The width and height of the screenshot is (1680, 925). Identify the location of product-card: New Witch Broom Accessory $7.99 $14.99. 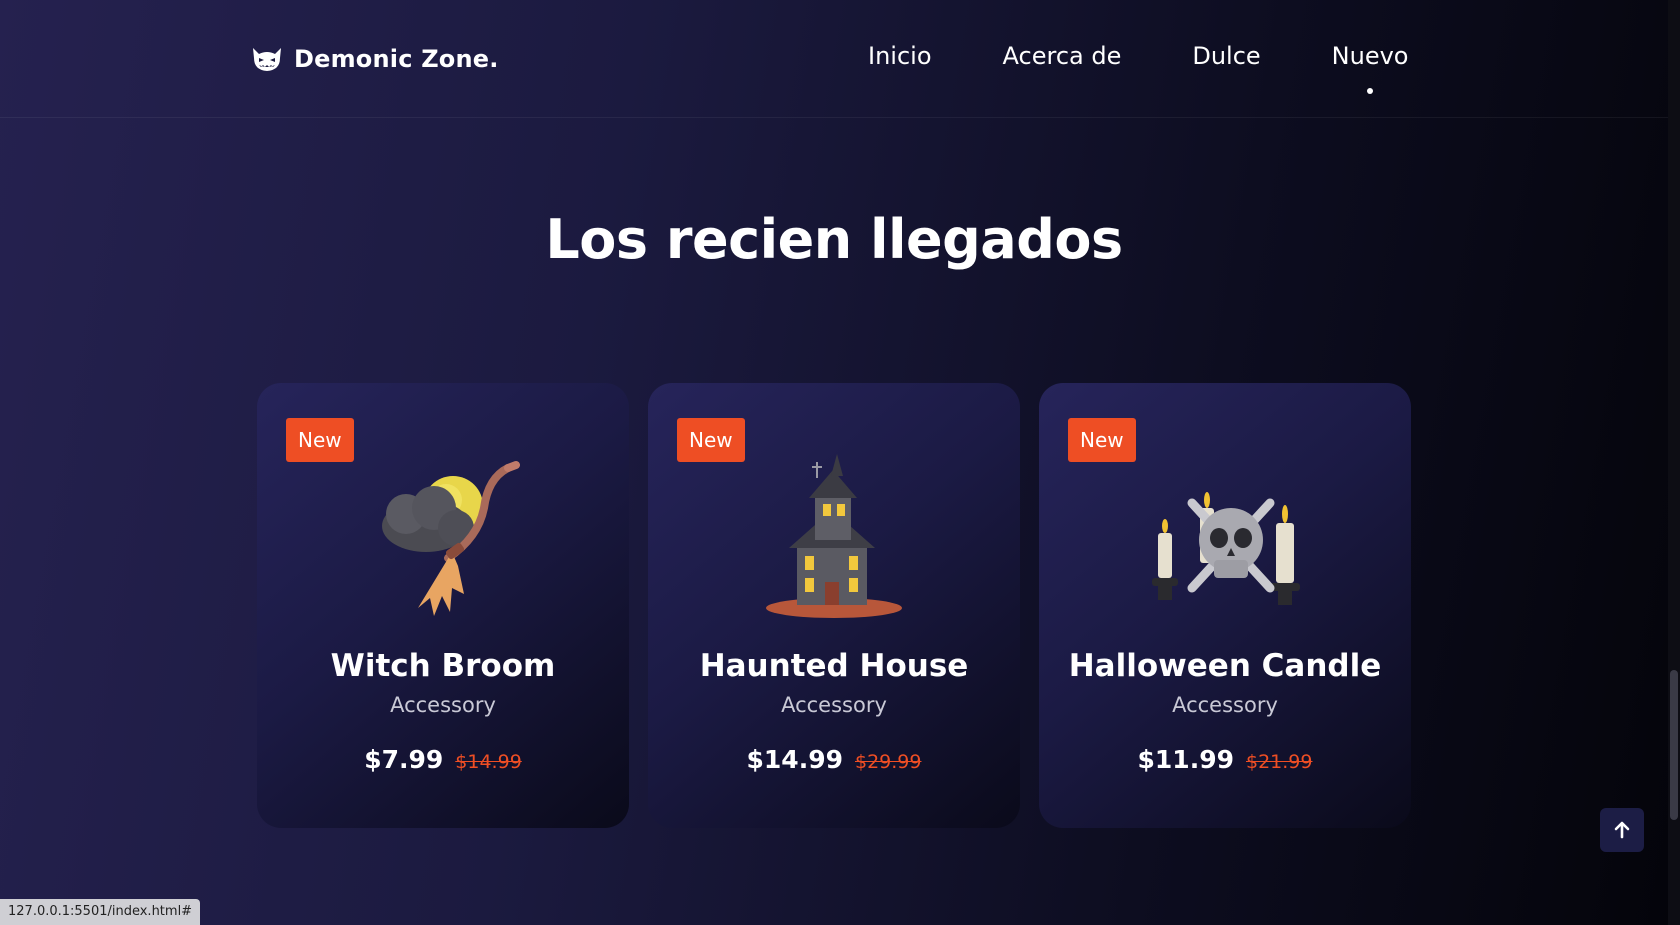
(443, 605).